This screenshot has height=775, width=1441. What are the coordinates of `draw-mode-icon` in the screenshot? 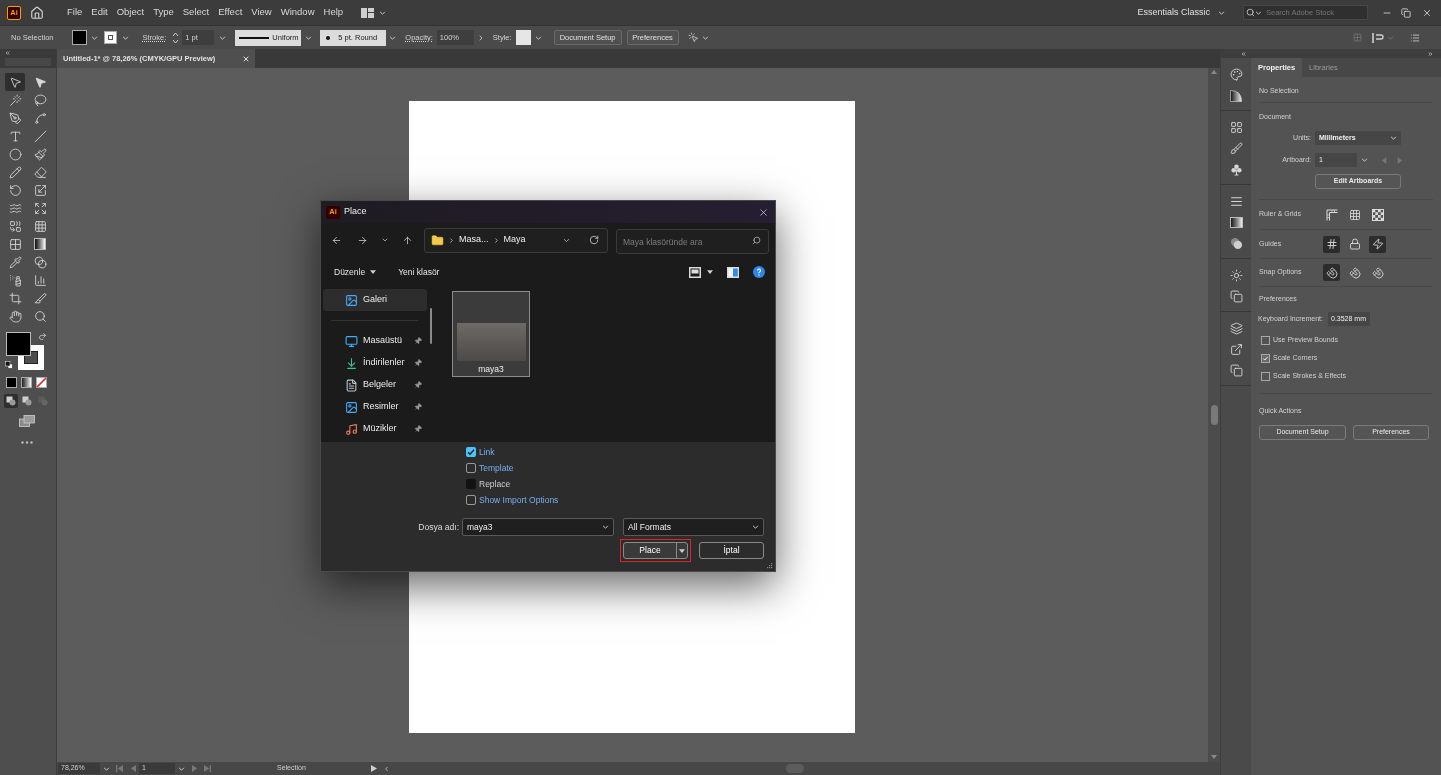 It's located at (11, 401).